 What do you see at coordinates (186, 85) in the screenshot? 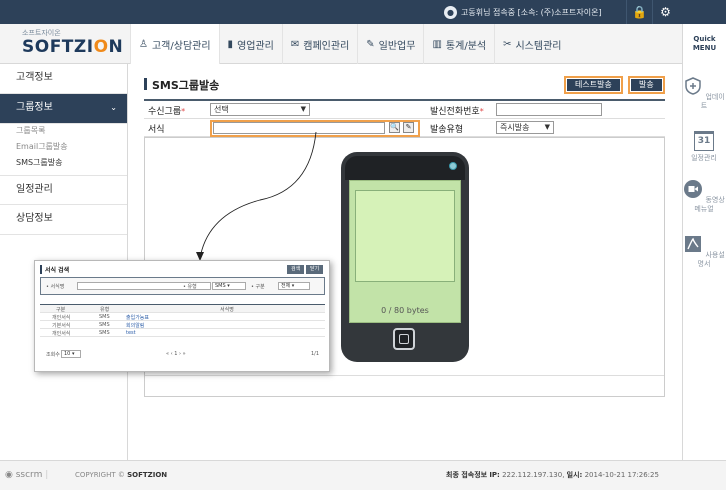
I see `page-title: SMS그룹발송` at bounding box center [186, 85].